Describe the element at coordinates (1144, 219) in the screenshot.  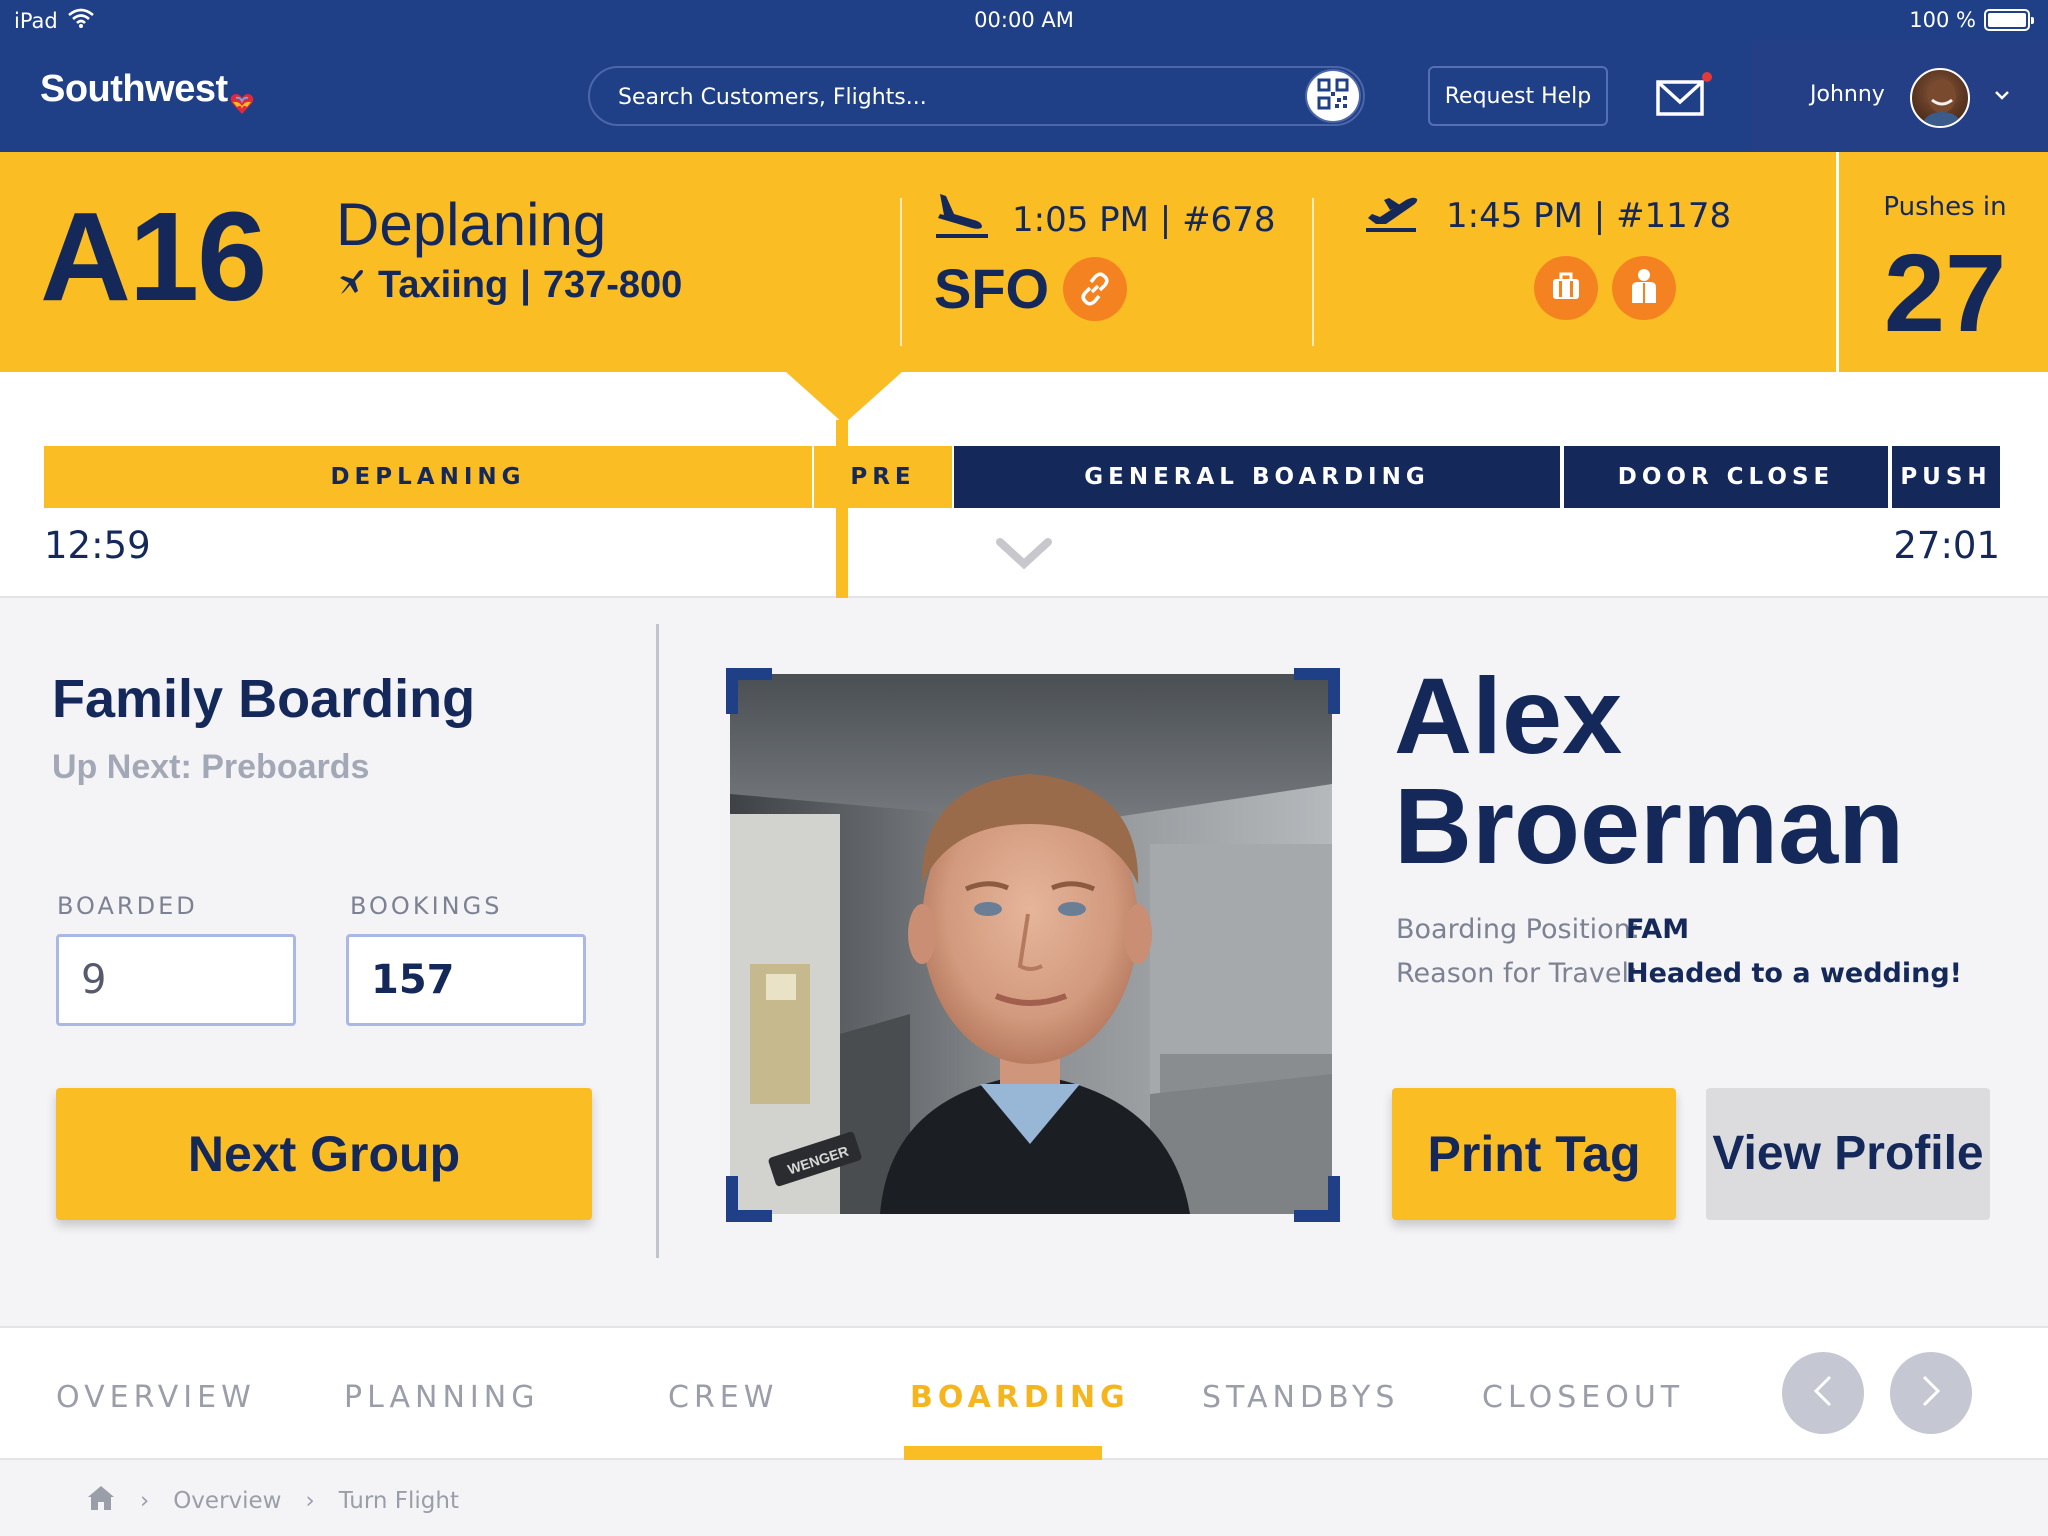
I see `arrival-time: 1:05 PM | #678` at that location.